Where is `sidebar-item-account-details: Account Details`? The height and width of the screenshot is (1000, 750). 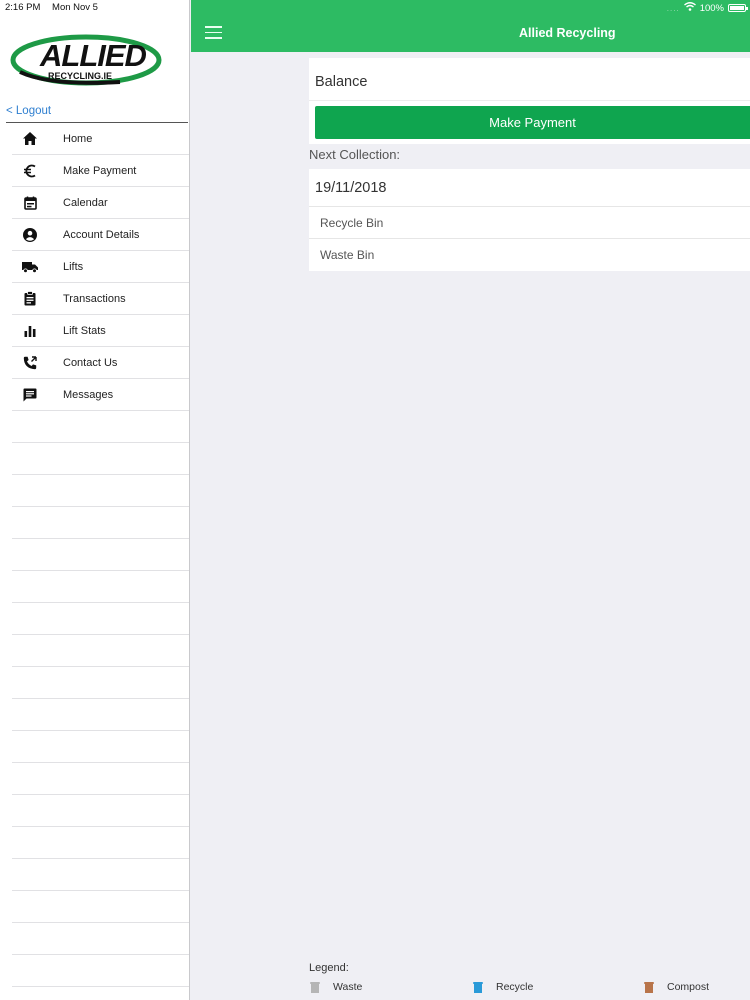
sidebar-item-account-details: Account Details is located at coordinates (100, 235).